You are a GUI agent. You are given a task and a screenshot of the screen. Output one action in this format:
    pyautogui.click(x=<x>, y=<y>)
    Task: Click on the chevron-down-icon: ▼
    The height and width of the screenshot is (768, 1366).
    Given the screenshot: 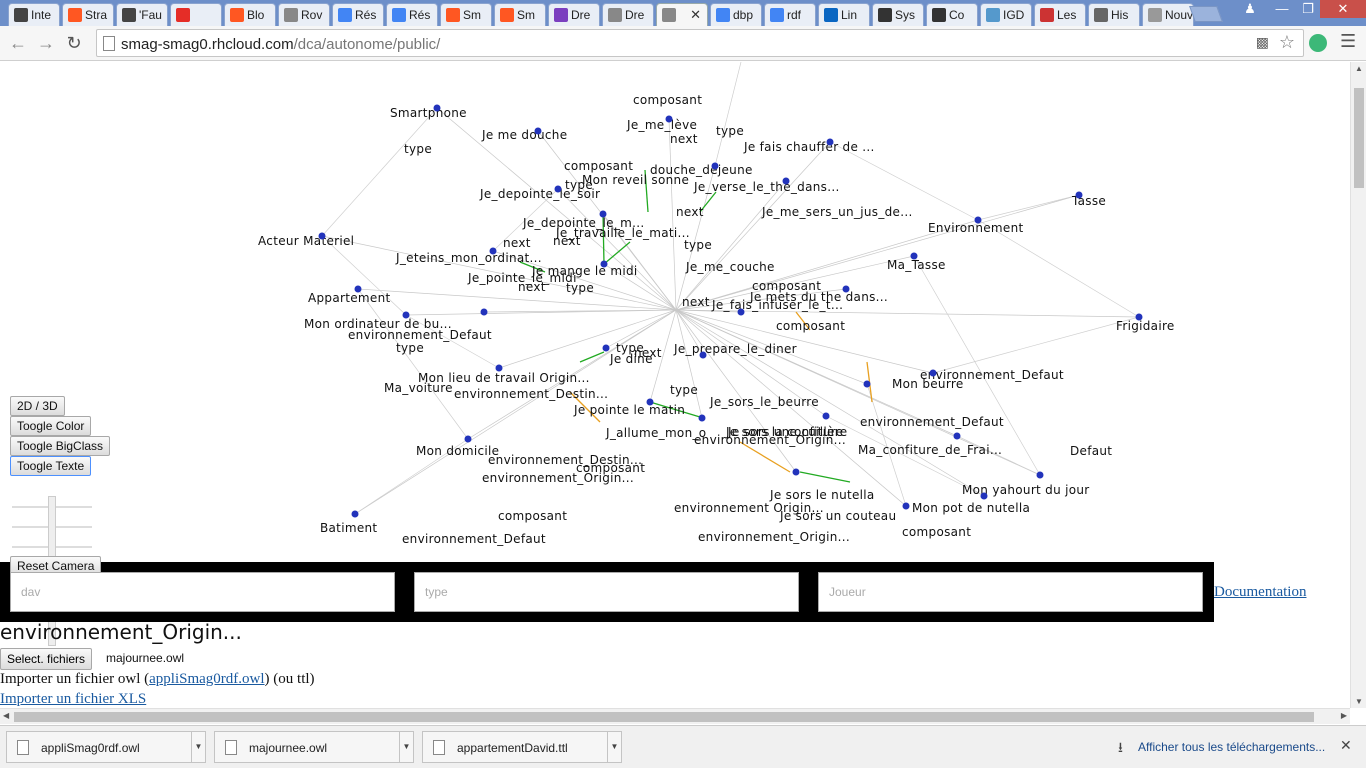 What is the action you would take?
    pyautogui.click(x=614, y=747)
    